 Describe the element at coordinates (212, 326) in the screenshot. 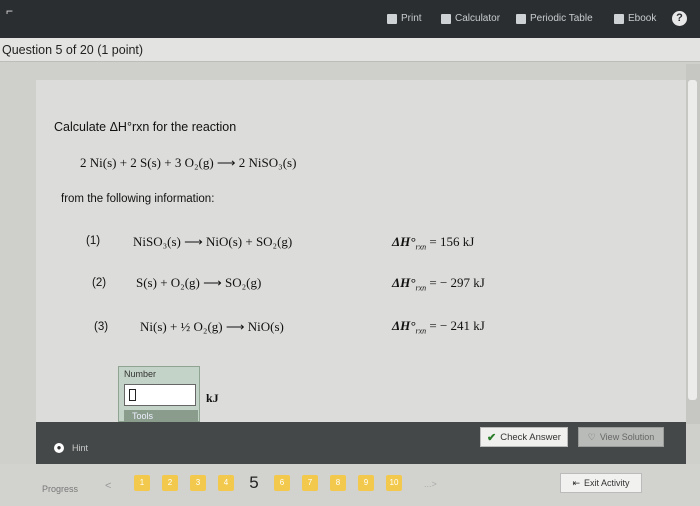

I see `reaction-3-equation: Ni(s) + ½ O₂(g) ⟶ NiO(s)` at that location.